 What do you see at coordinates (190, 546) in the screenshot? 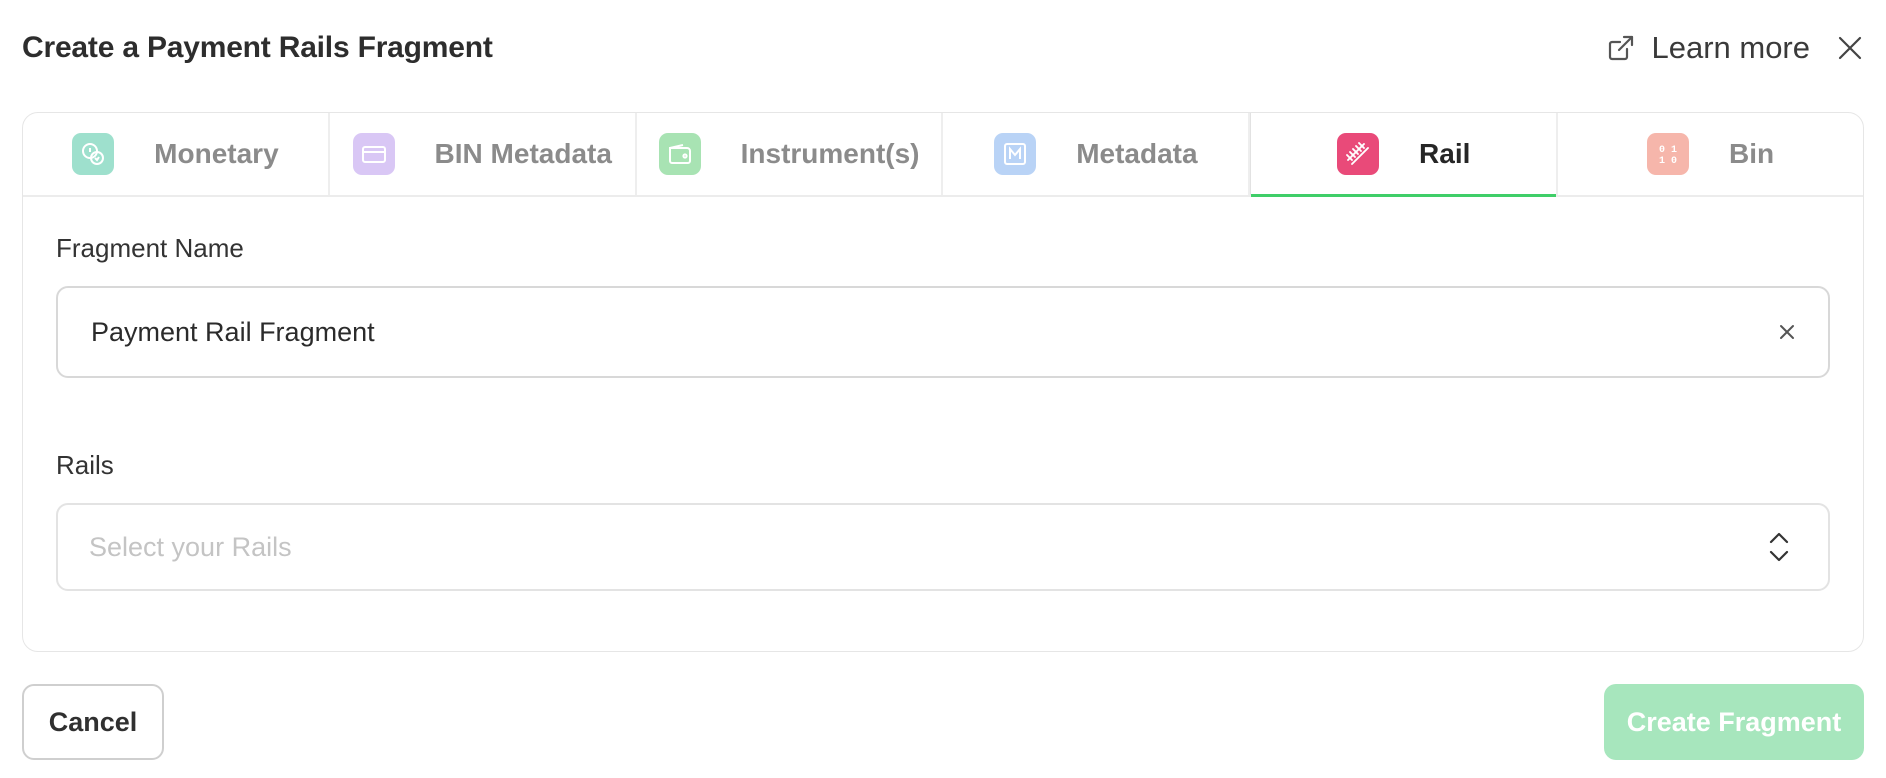
I see `rails-placeholder: Select your Rails` at bounding box center [190, 546].